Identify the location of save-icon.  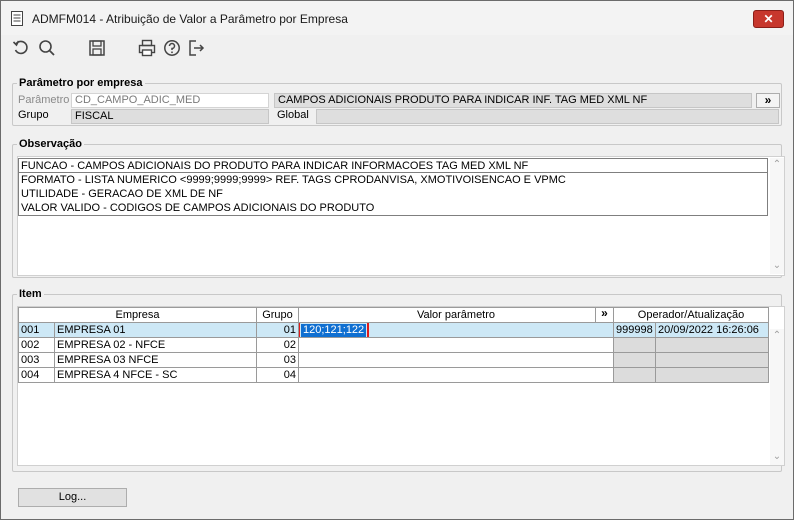
(97, 48).